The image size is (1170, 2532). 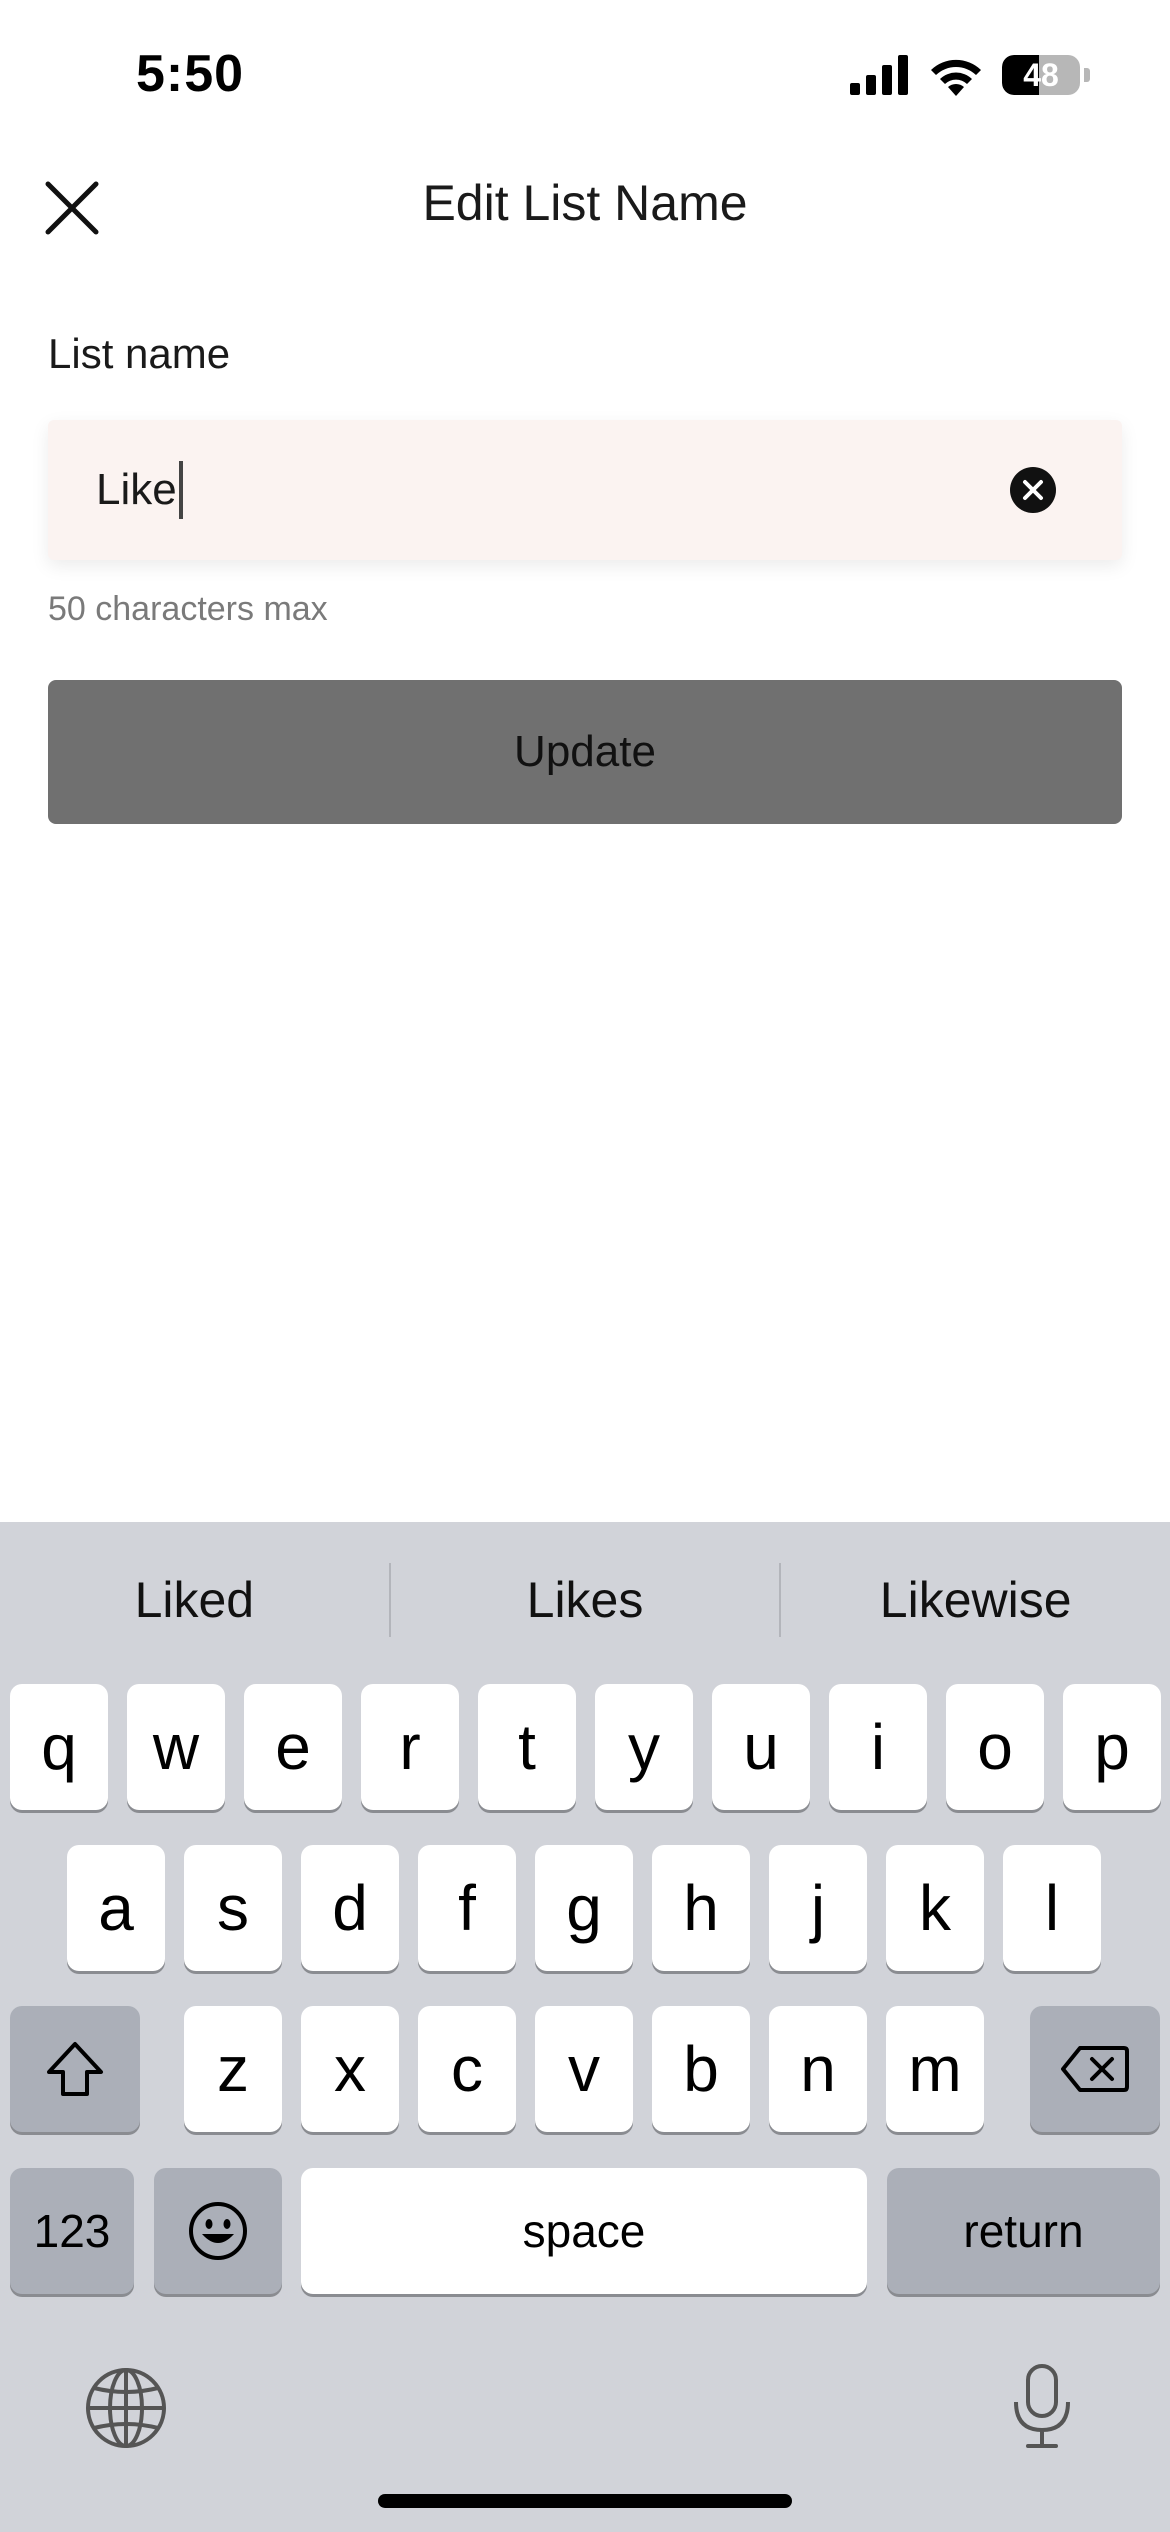 I want to click on shift-icon, so click(x=75, y=2069).